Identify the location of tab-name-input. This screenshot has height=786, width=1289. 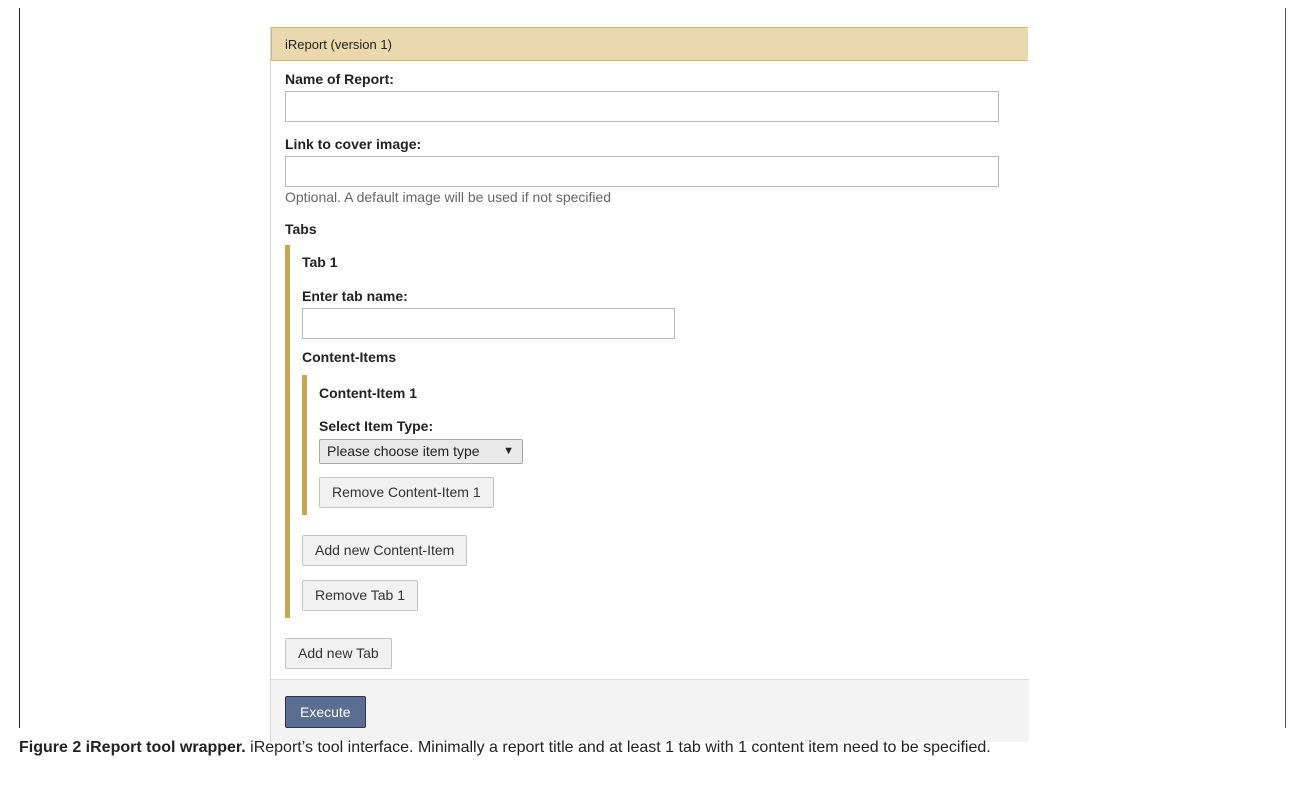
(488, 323).